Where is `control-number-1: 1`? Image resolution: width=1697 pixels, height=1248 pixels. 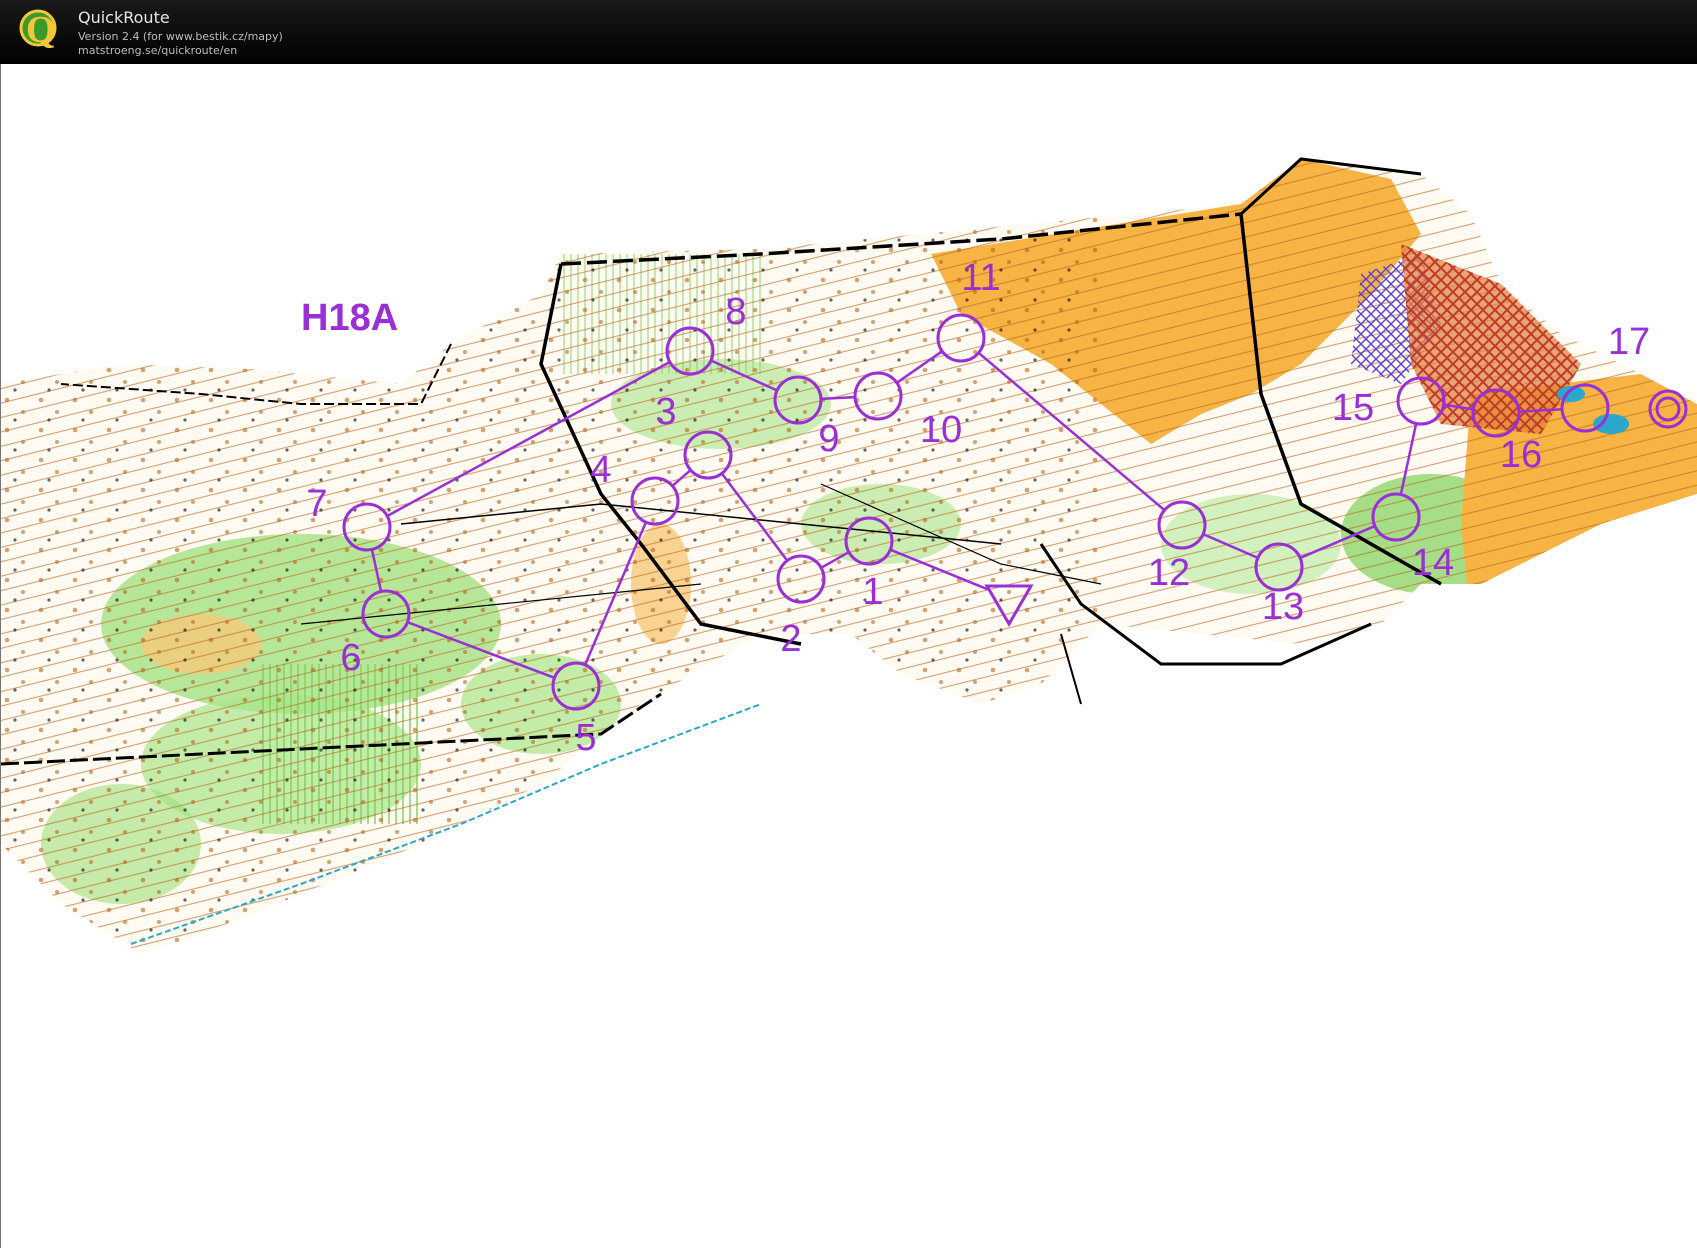 control-number-1: 1 is located at coordinates (872, 592).